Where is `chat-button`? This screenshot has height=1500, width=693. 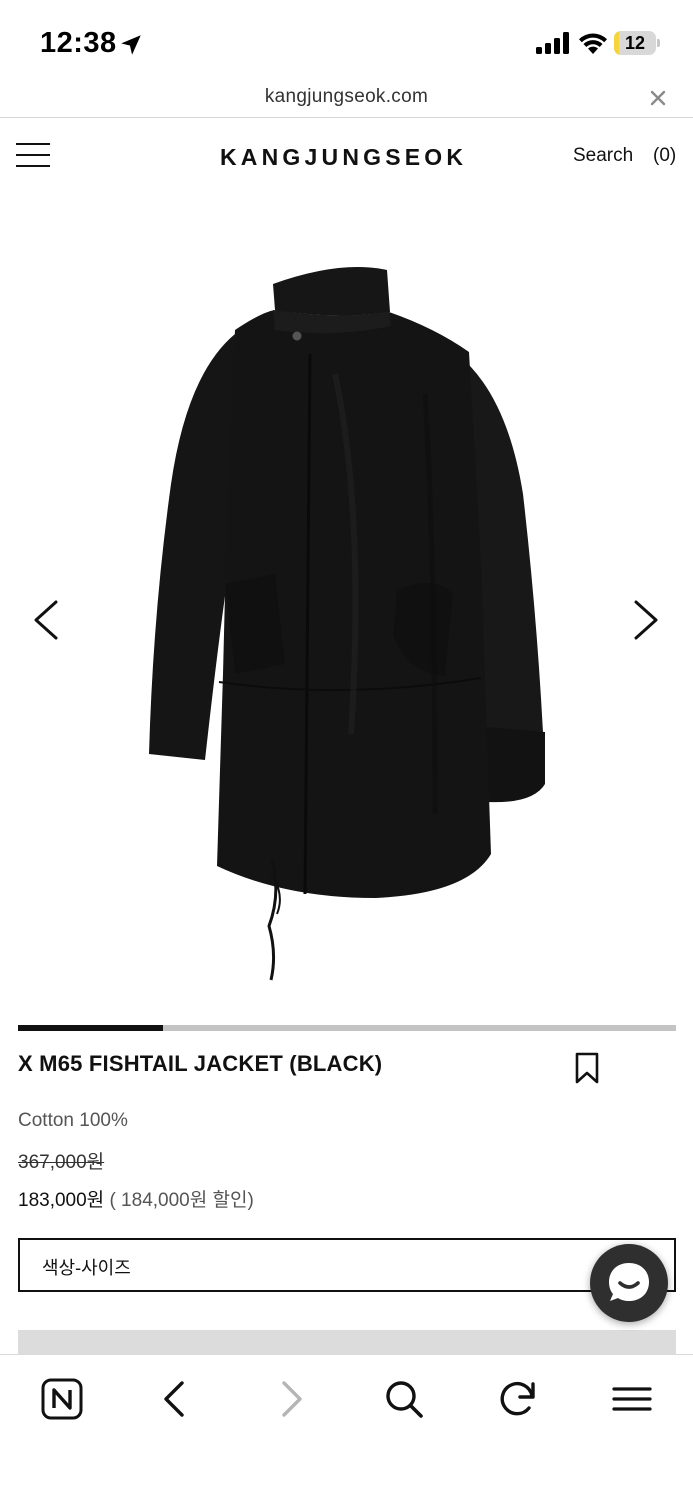
chat-button is located at coordinates (629, 1283).